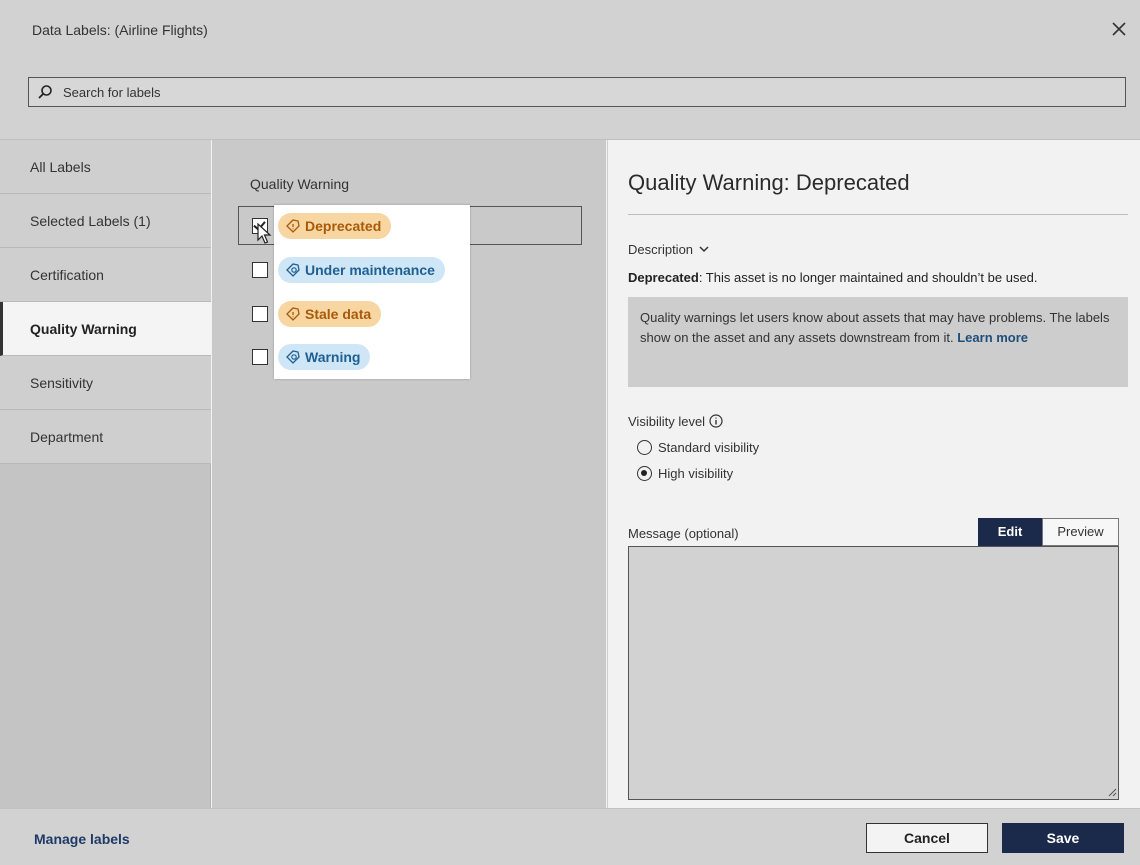 The height and width of the screenshot is (865, 1140). I want to click on nav-item-quality-warning: Quality Warning, so click(105, 329).